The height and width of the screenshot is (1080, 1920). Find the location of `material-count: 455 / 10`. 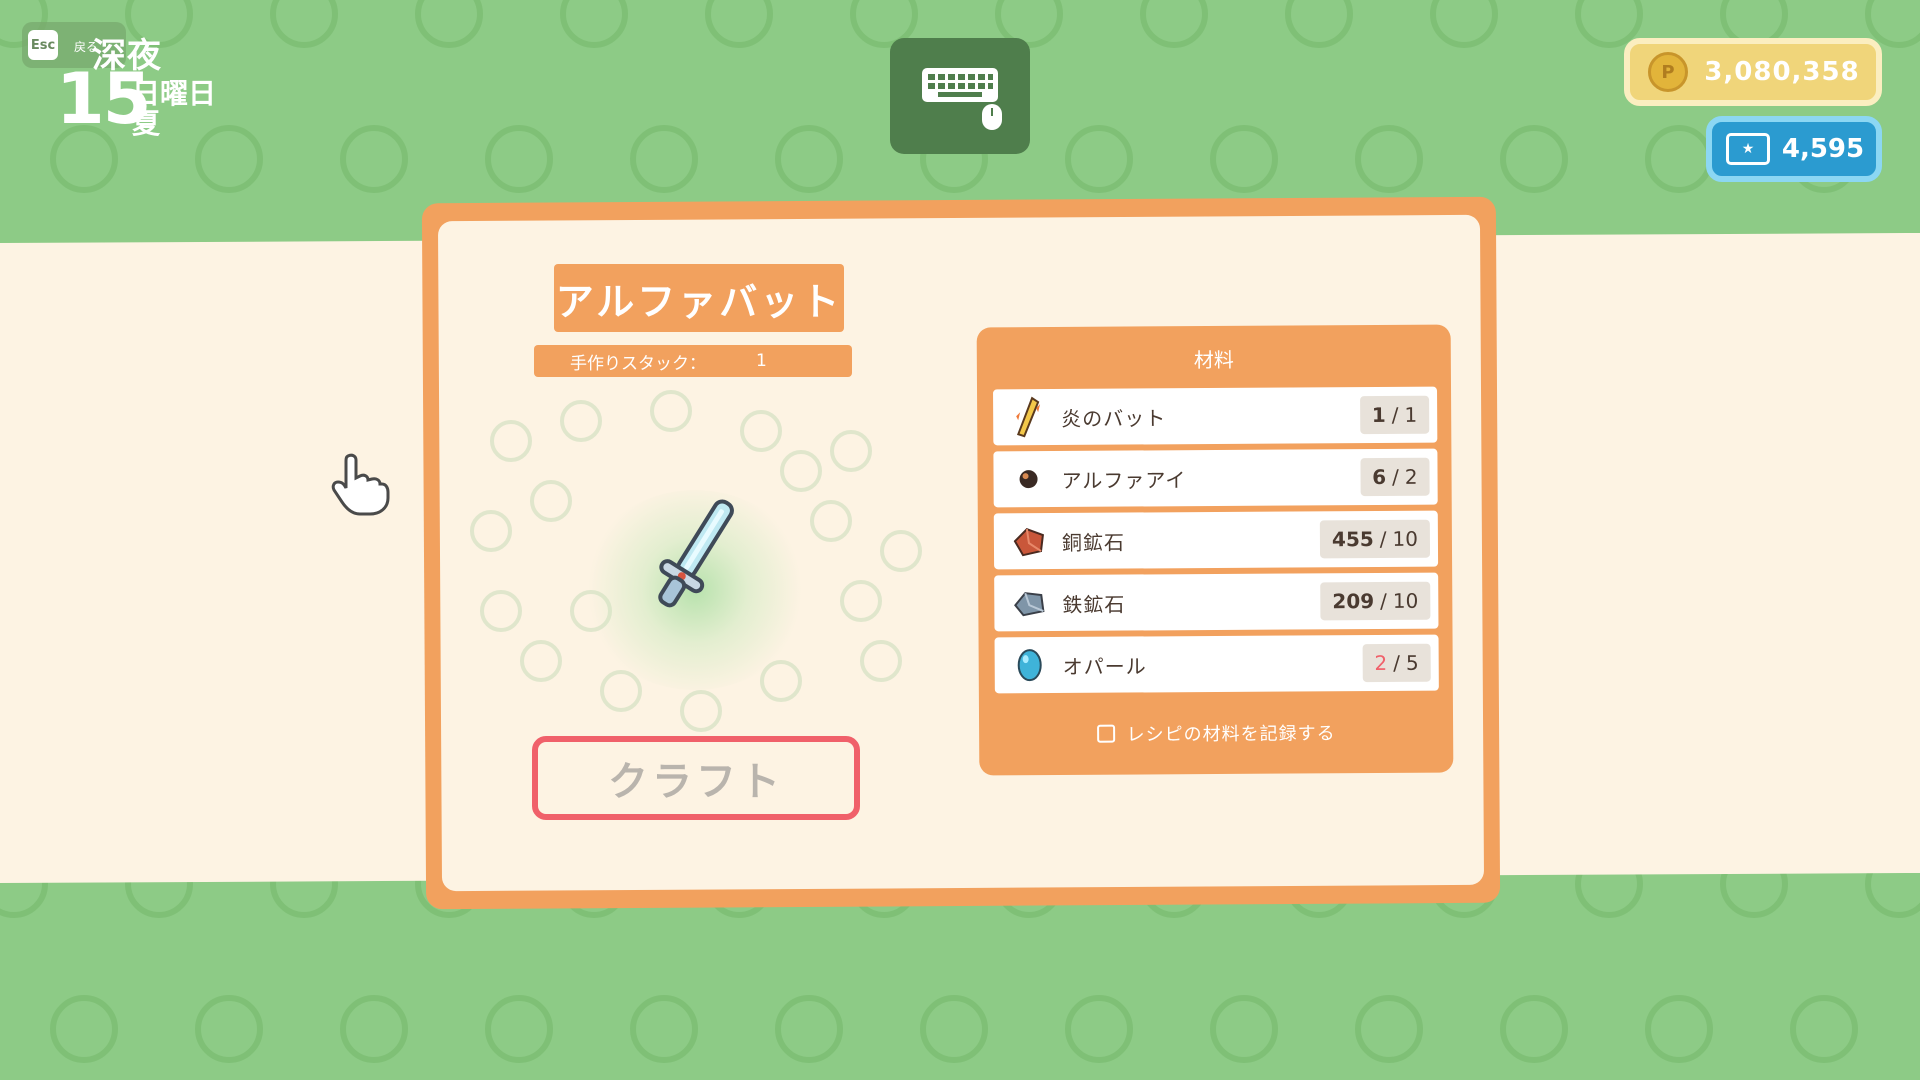

material-count: 455 / 10 is located at coordinates (1375, 539).